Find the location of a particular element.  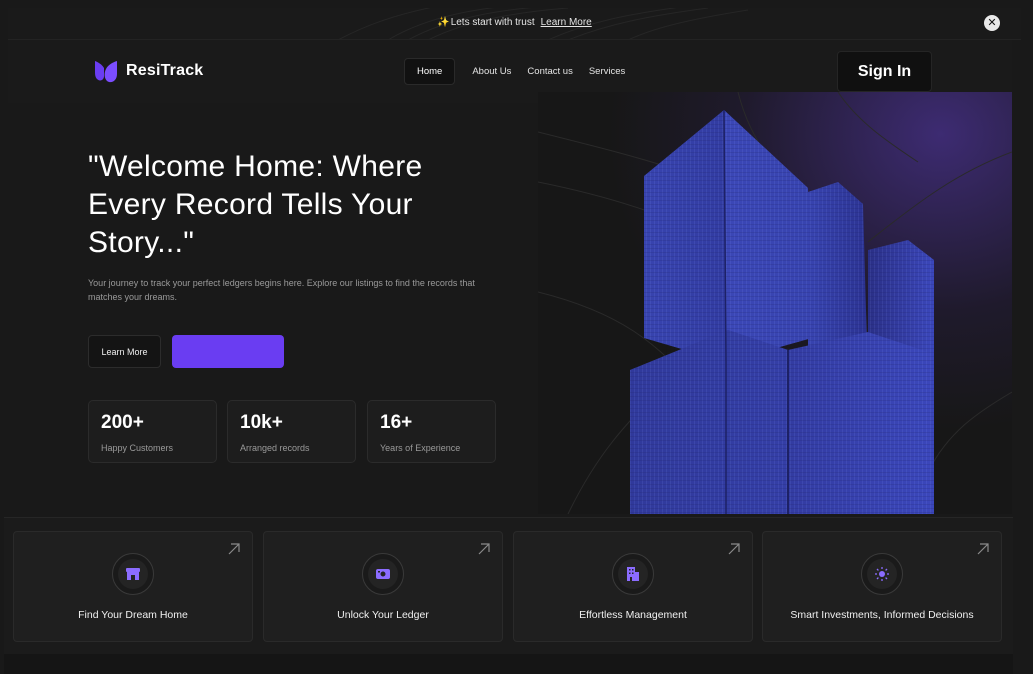

brand-name: ResiTrack is located at coordinates (165, 70).